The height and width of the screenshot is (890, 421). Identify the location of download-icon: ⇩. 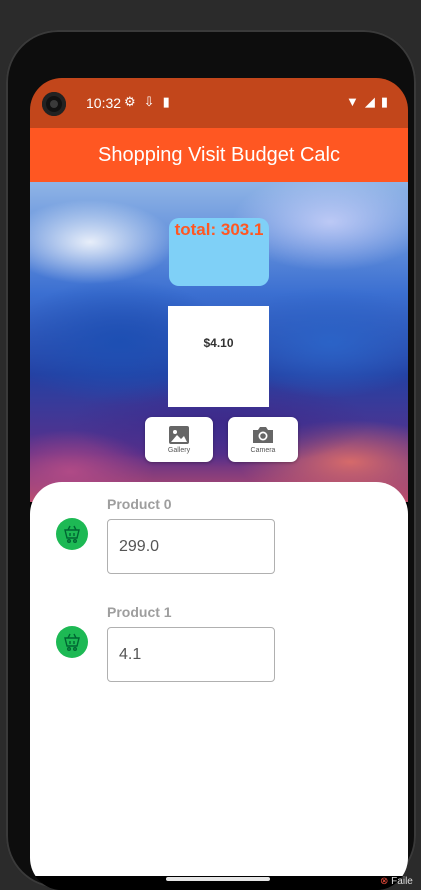
(149, 101).